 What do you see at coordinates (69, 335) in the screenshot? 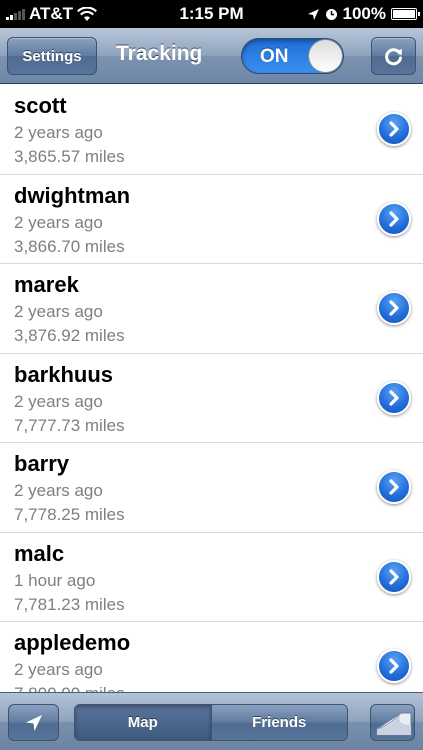
I see `distance: 3,876.92 miles` at bounding box center [69, 335].